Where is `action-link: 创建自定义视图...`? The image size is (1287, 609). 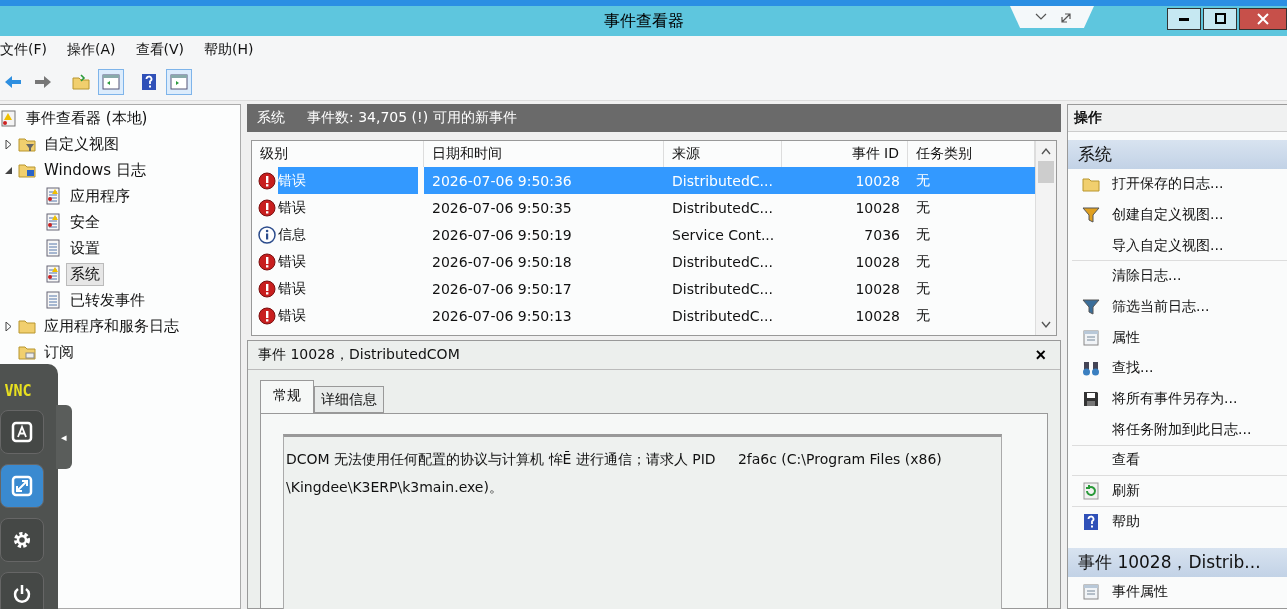 action-link: 创建自定义视图... is located at coordinates (1168, 214).